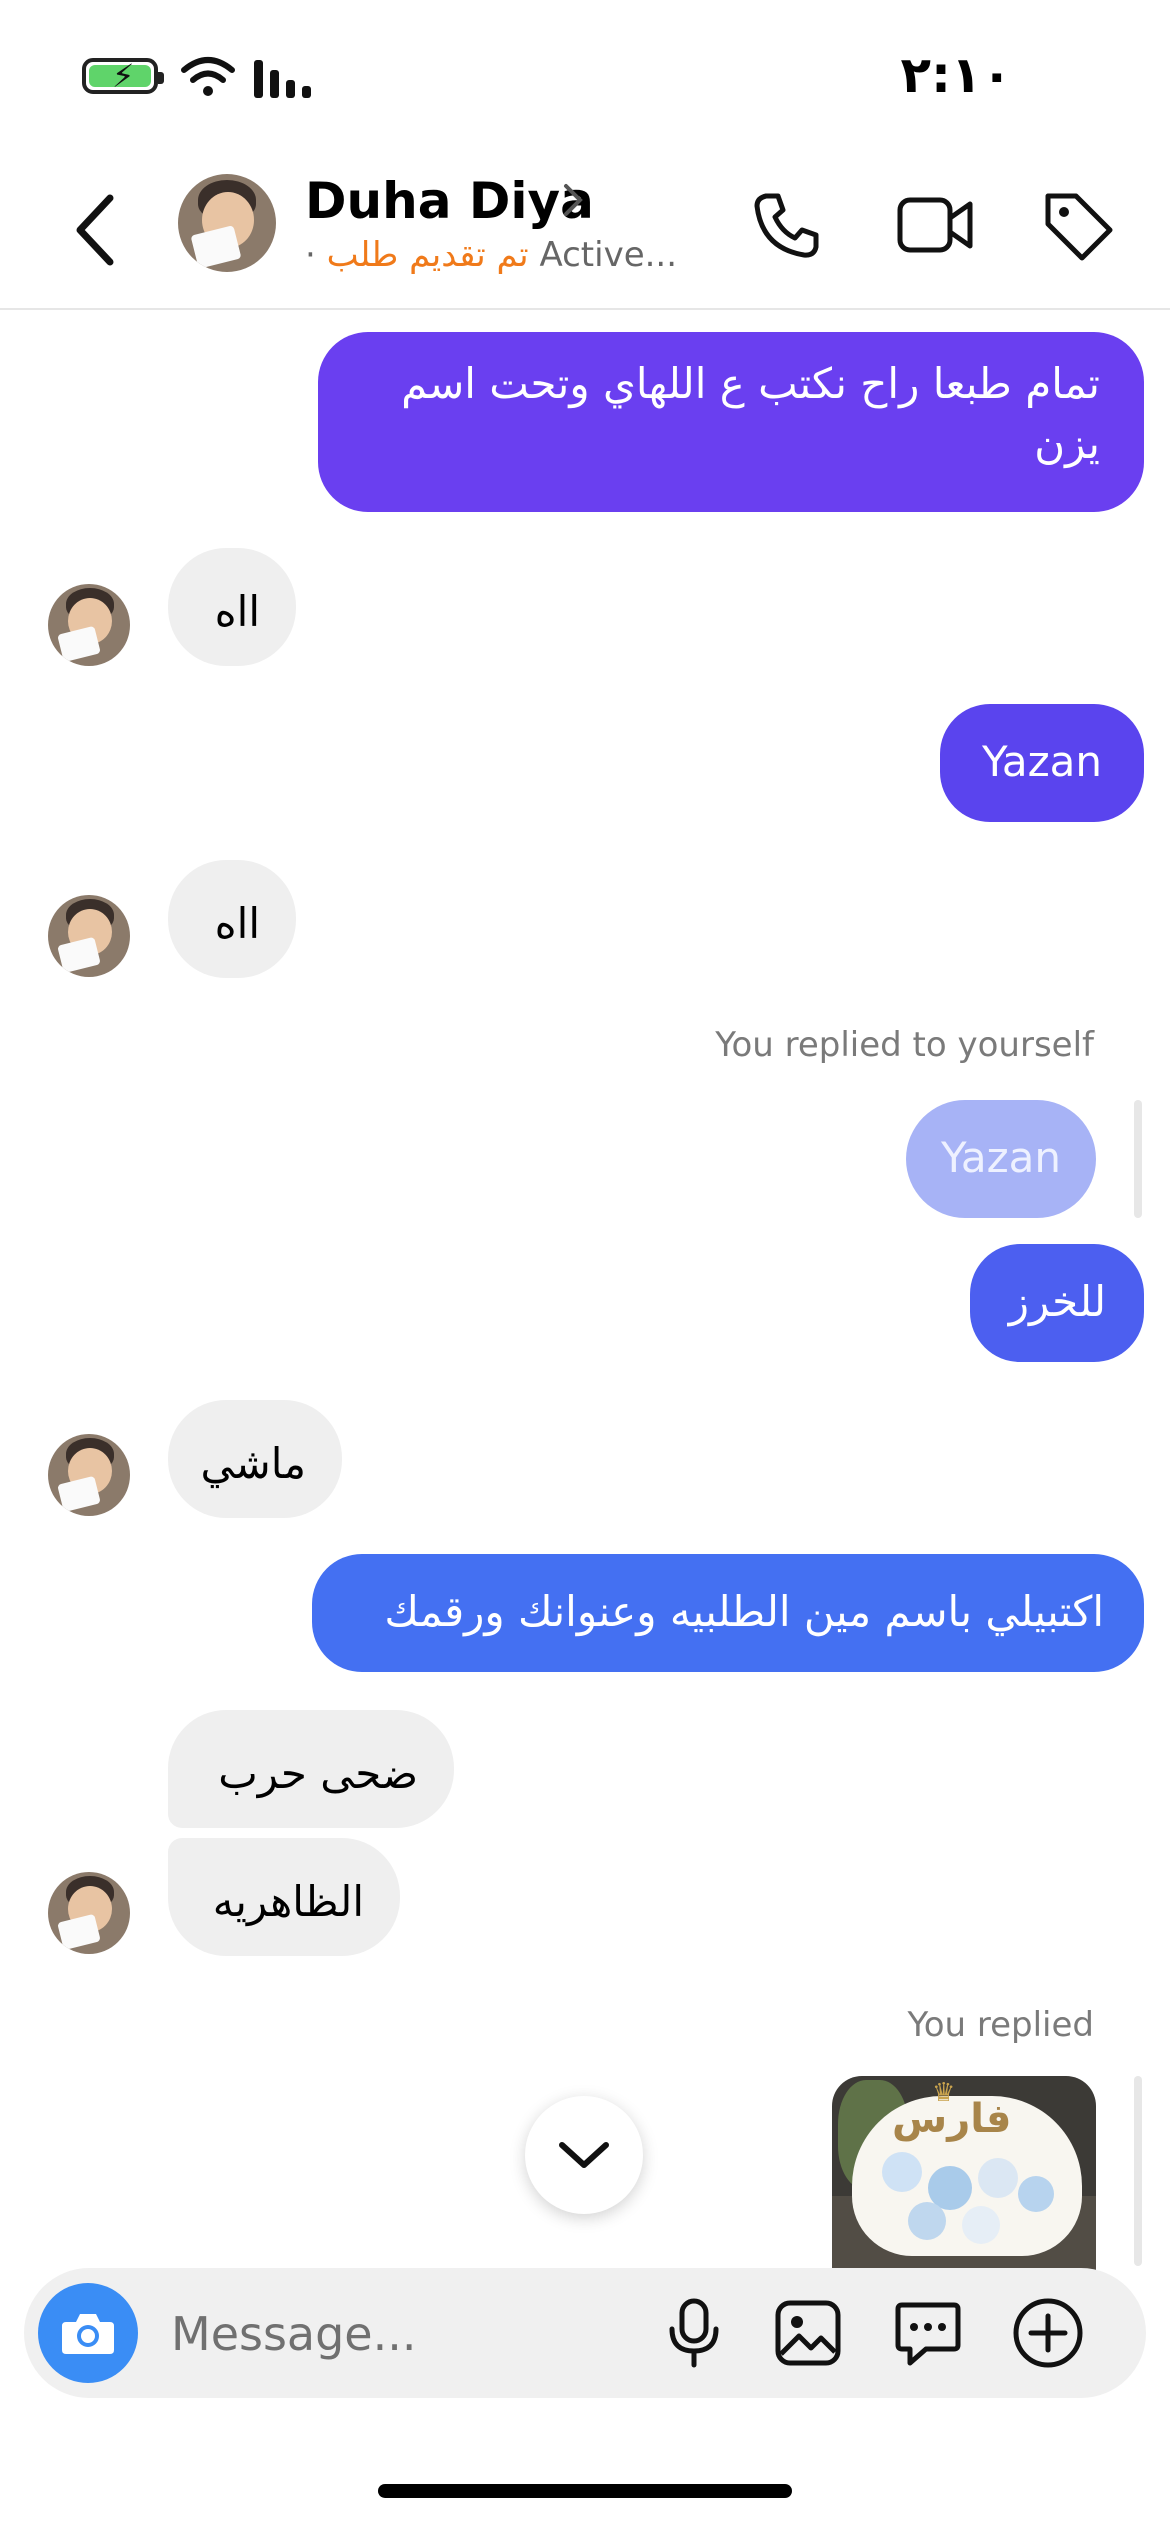  Describe the element at coordinates (936, 225) in the screenshot. I see `video-icon` at that location.